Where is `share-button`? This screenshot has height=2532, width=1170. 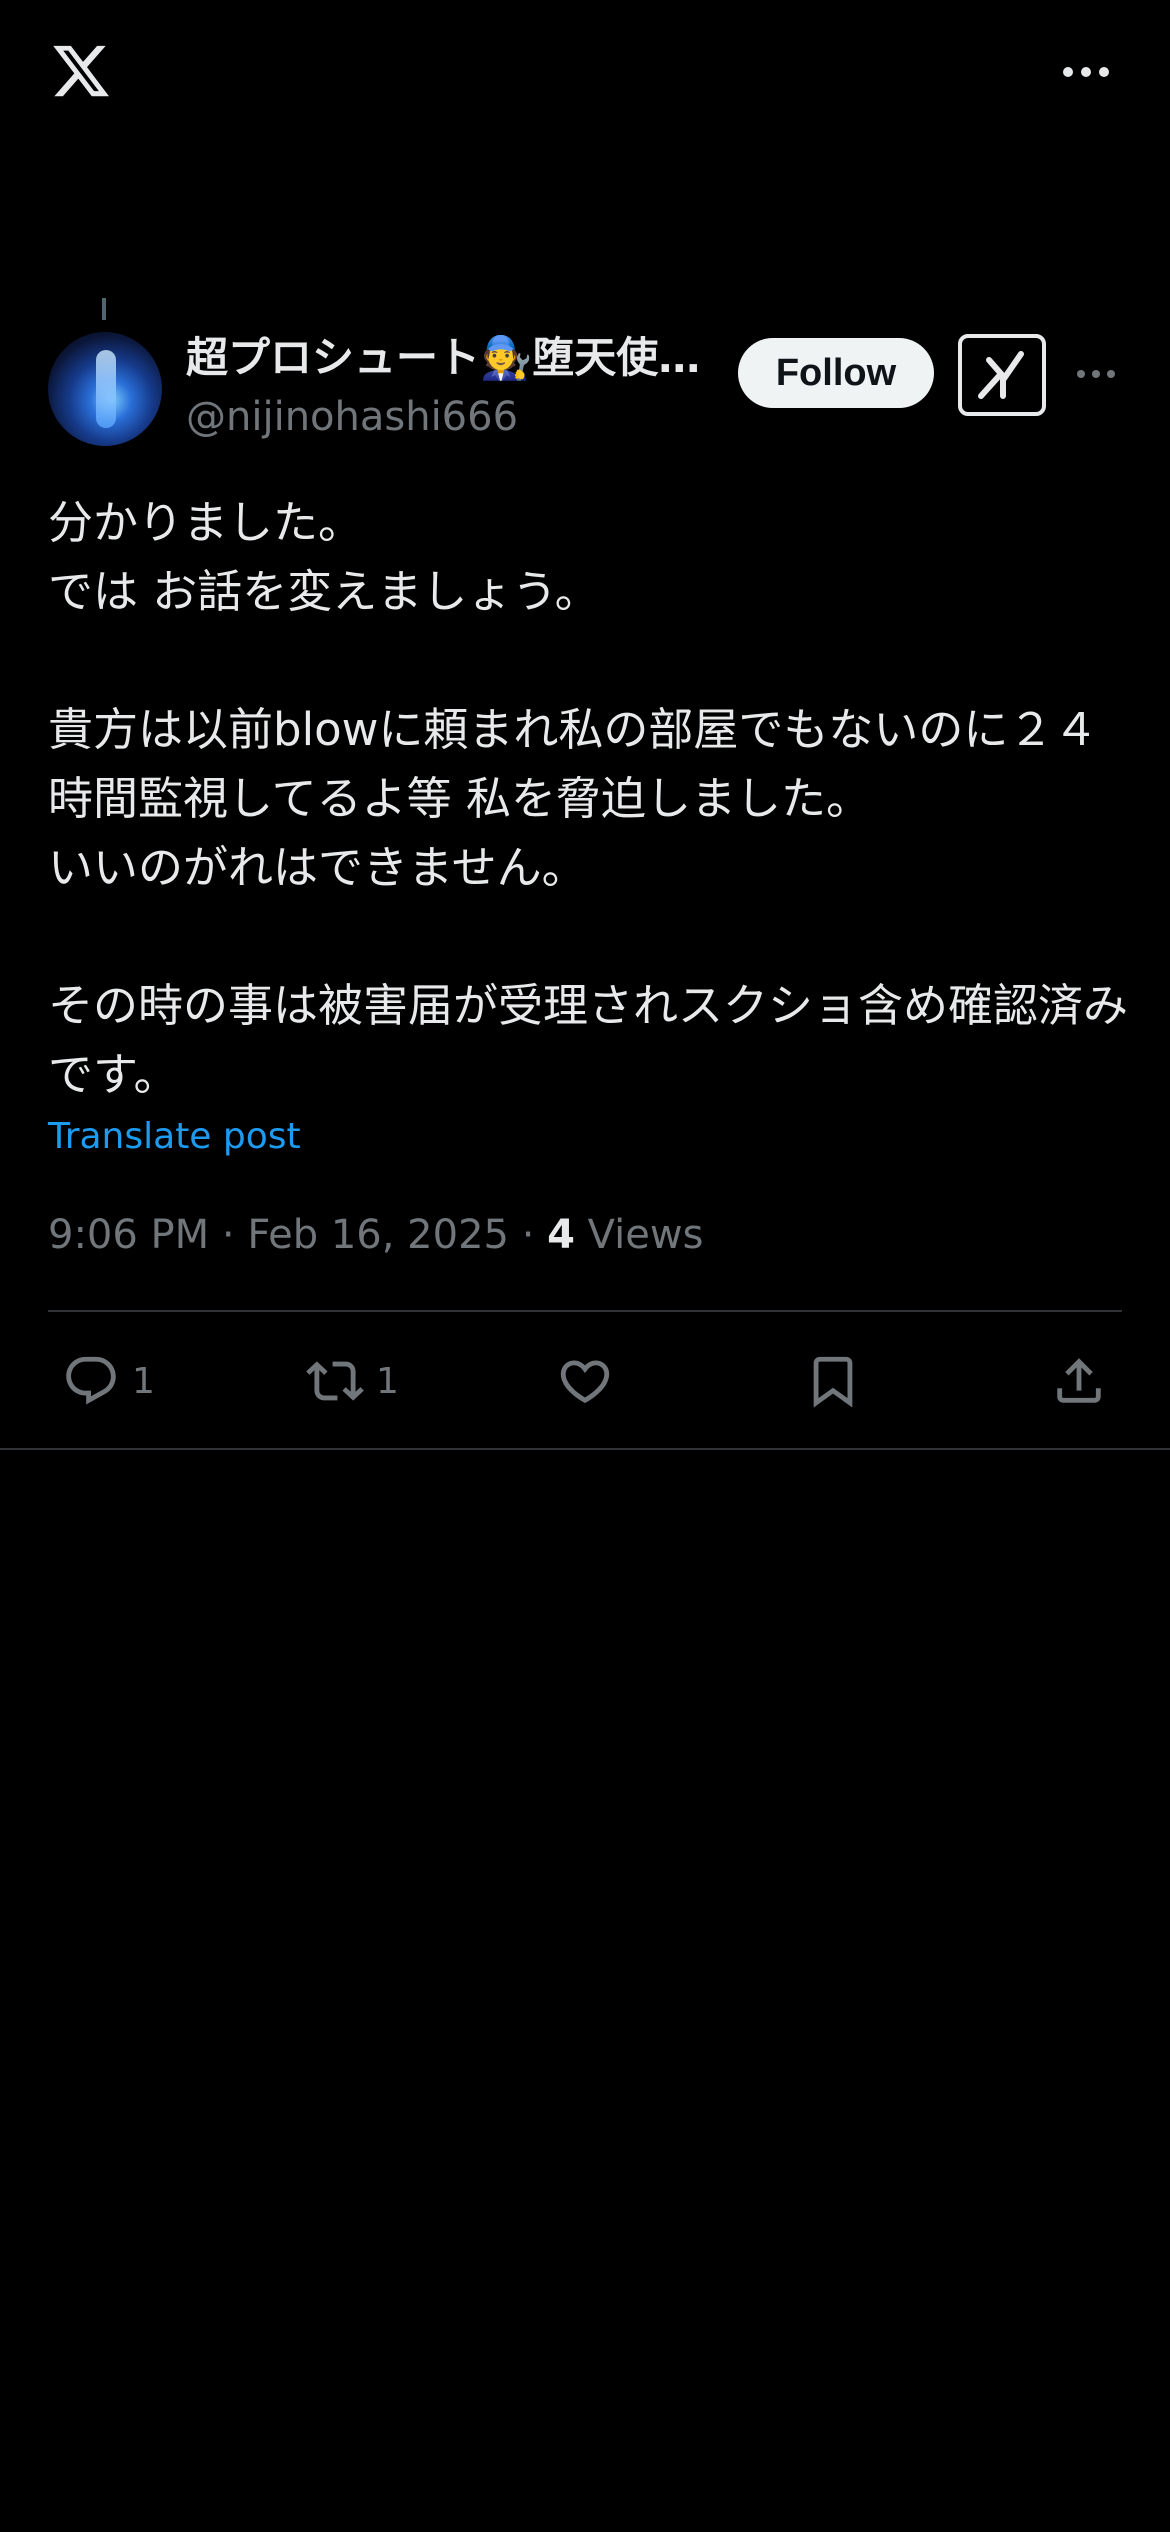 share-button is located at coordinates (1079, 1381).